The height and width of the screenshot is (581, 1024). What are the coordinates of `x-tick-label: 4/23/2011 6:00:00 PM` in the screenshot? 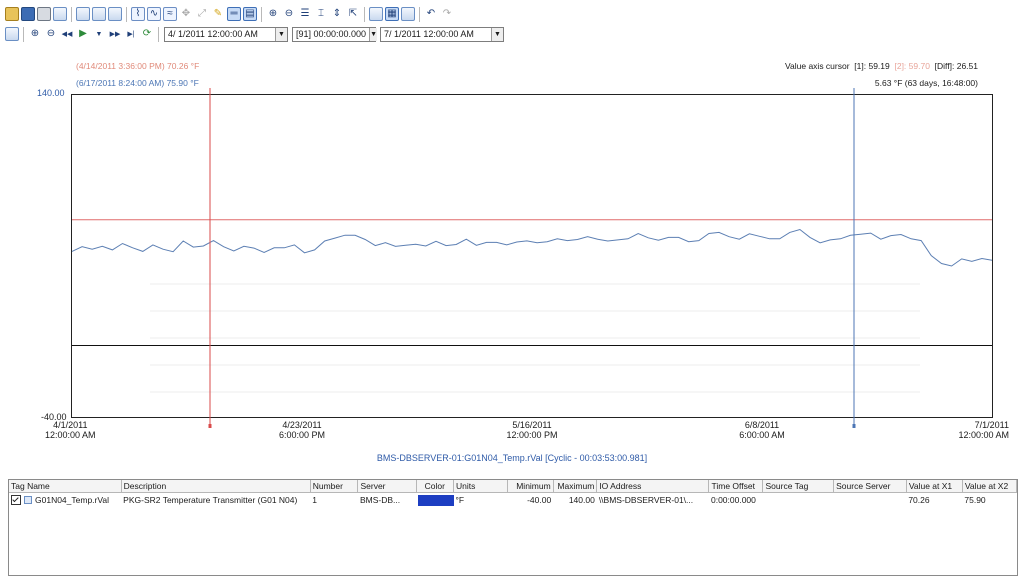 It's located at (302, 430).